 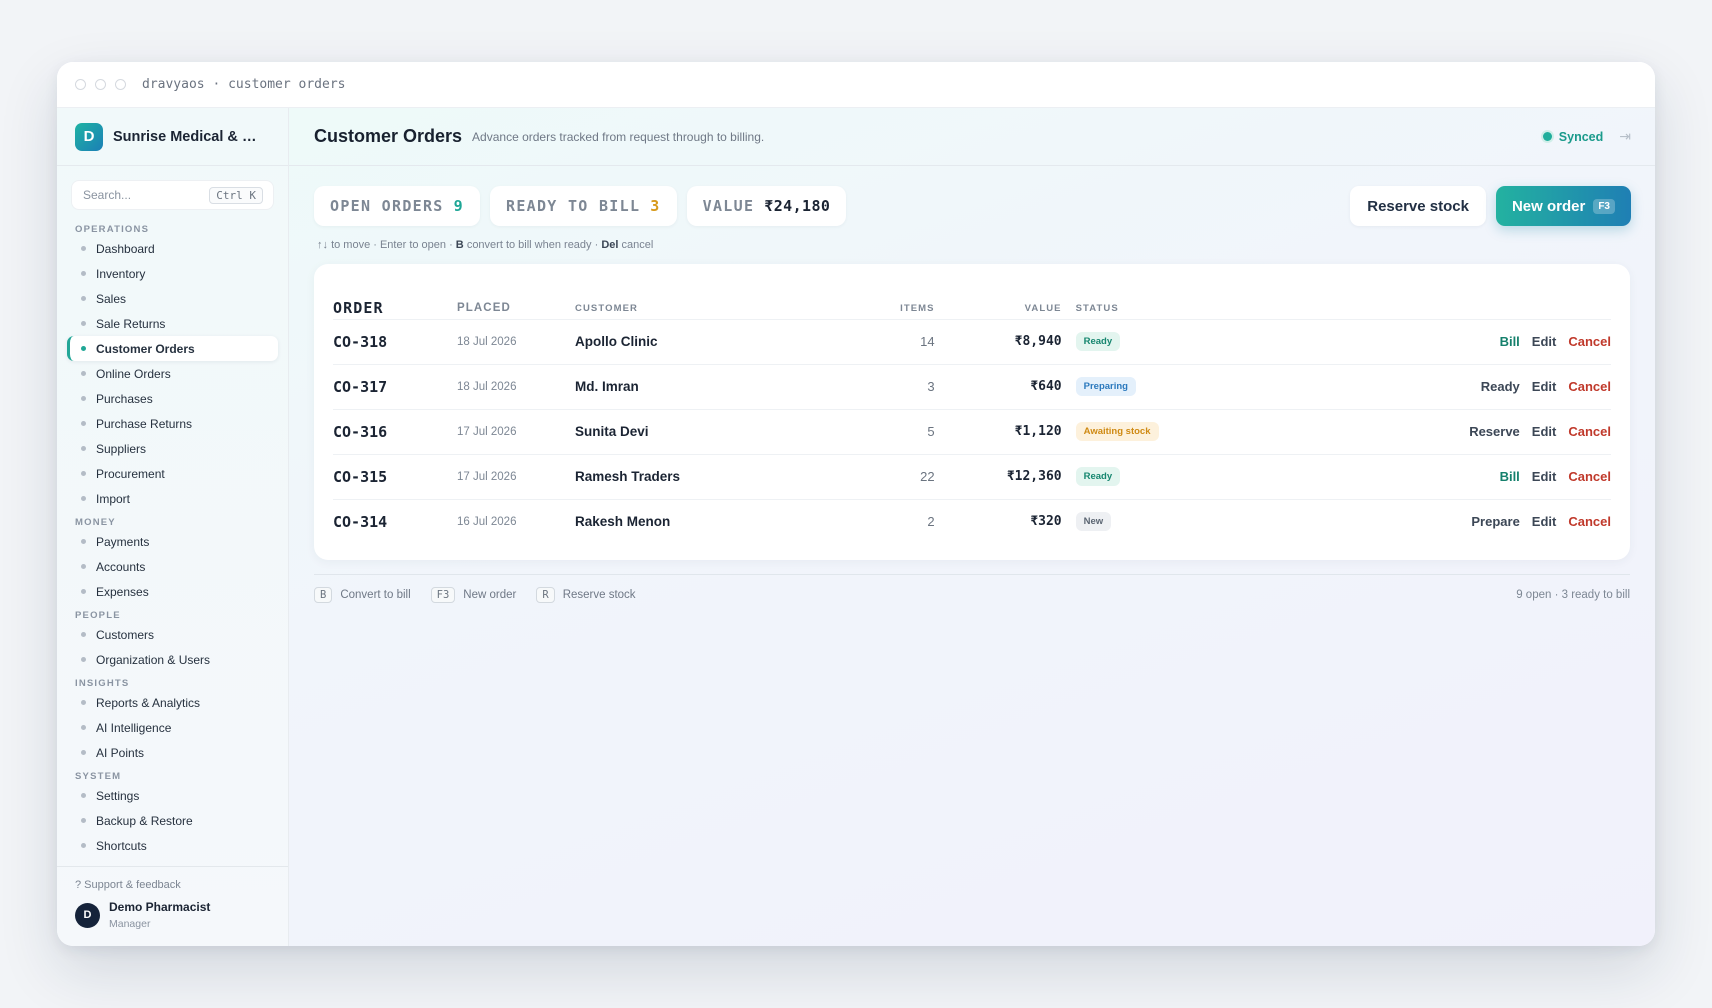 What do you see at coordinates (236, 195) in the screenshot?
I see `search-shortcut-badge: Ctrl K` at bounding box center [236, 195].